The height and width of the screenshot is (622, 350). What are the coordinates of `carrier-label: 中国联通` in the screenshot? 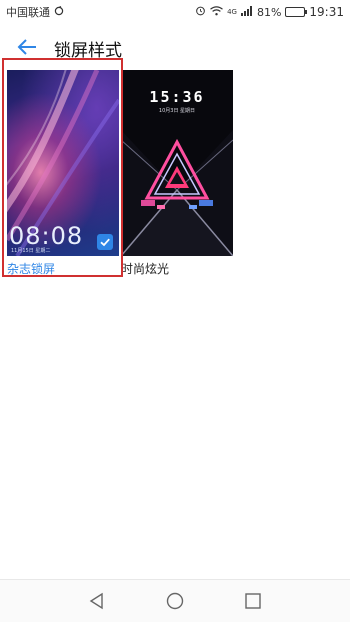 It's located at (28, 12).